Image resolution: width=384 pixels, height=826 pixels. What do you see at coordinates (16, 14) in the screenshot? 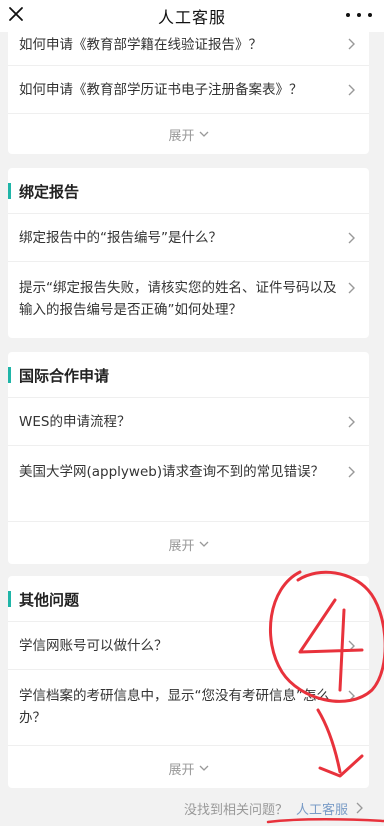
I see `close-icon` at bounding box center [16, 14].